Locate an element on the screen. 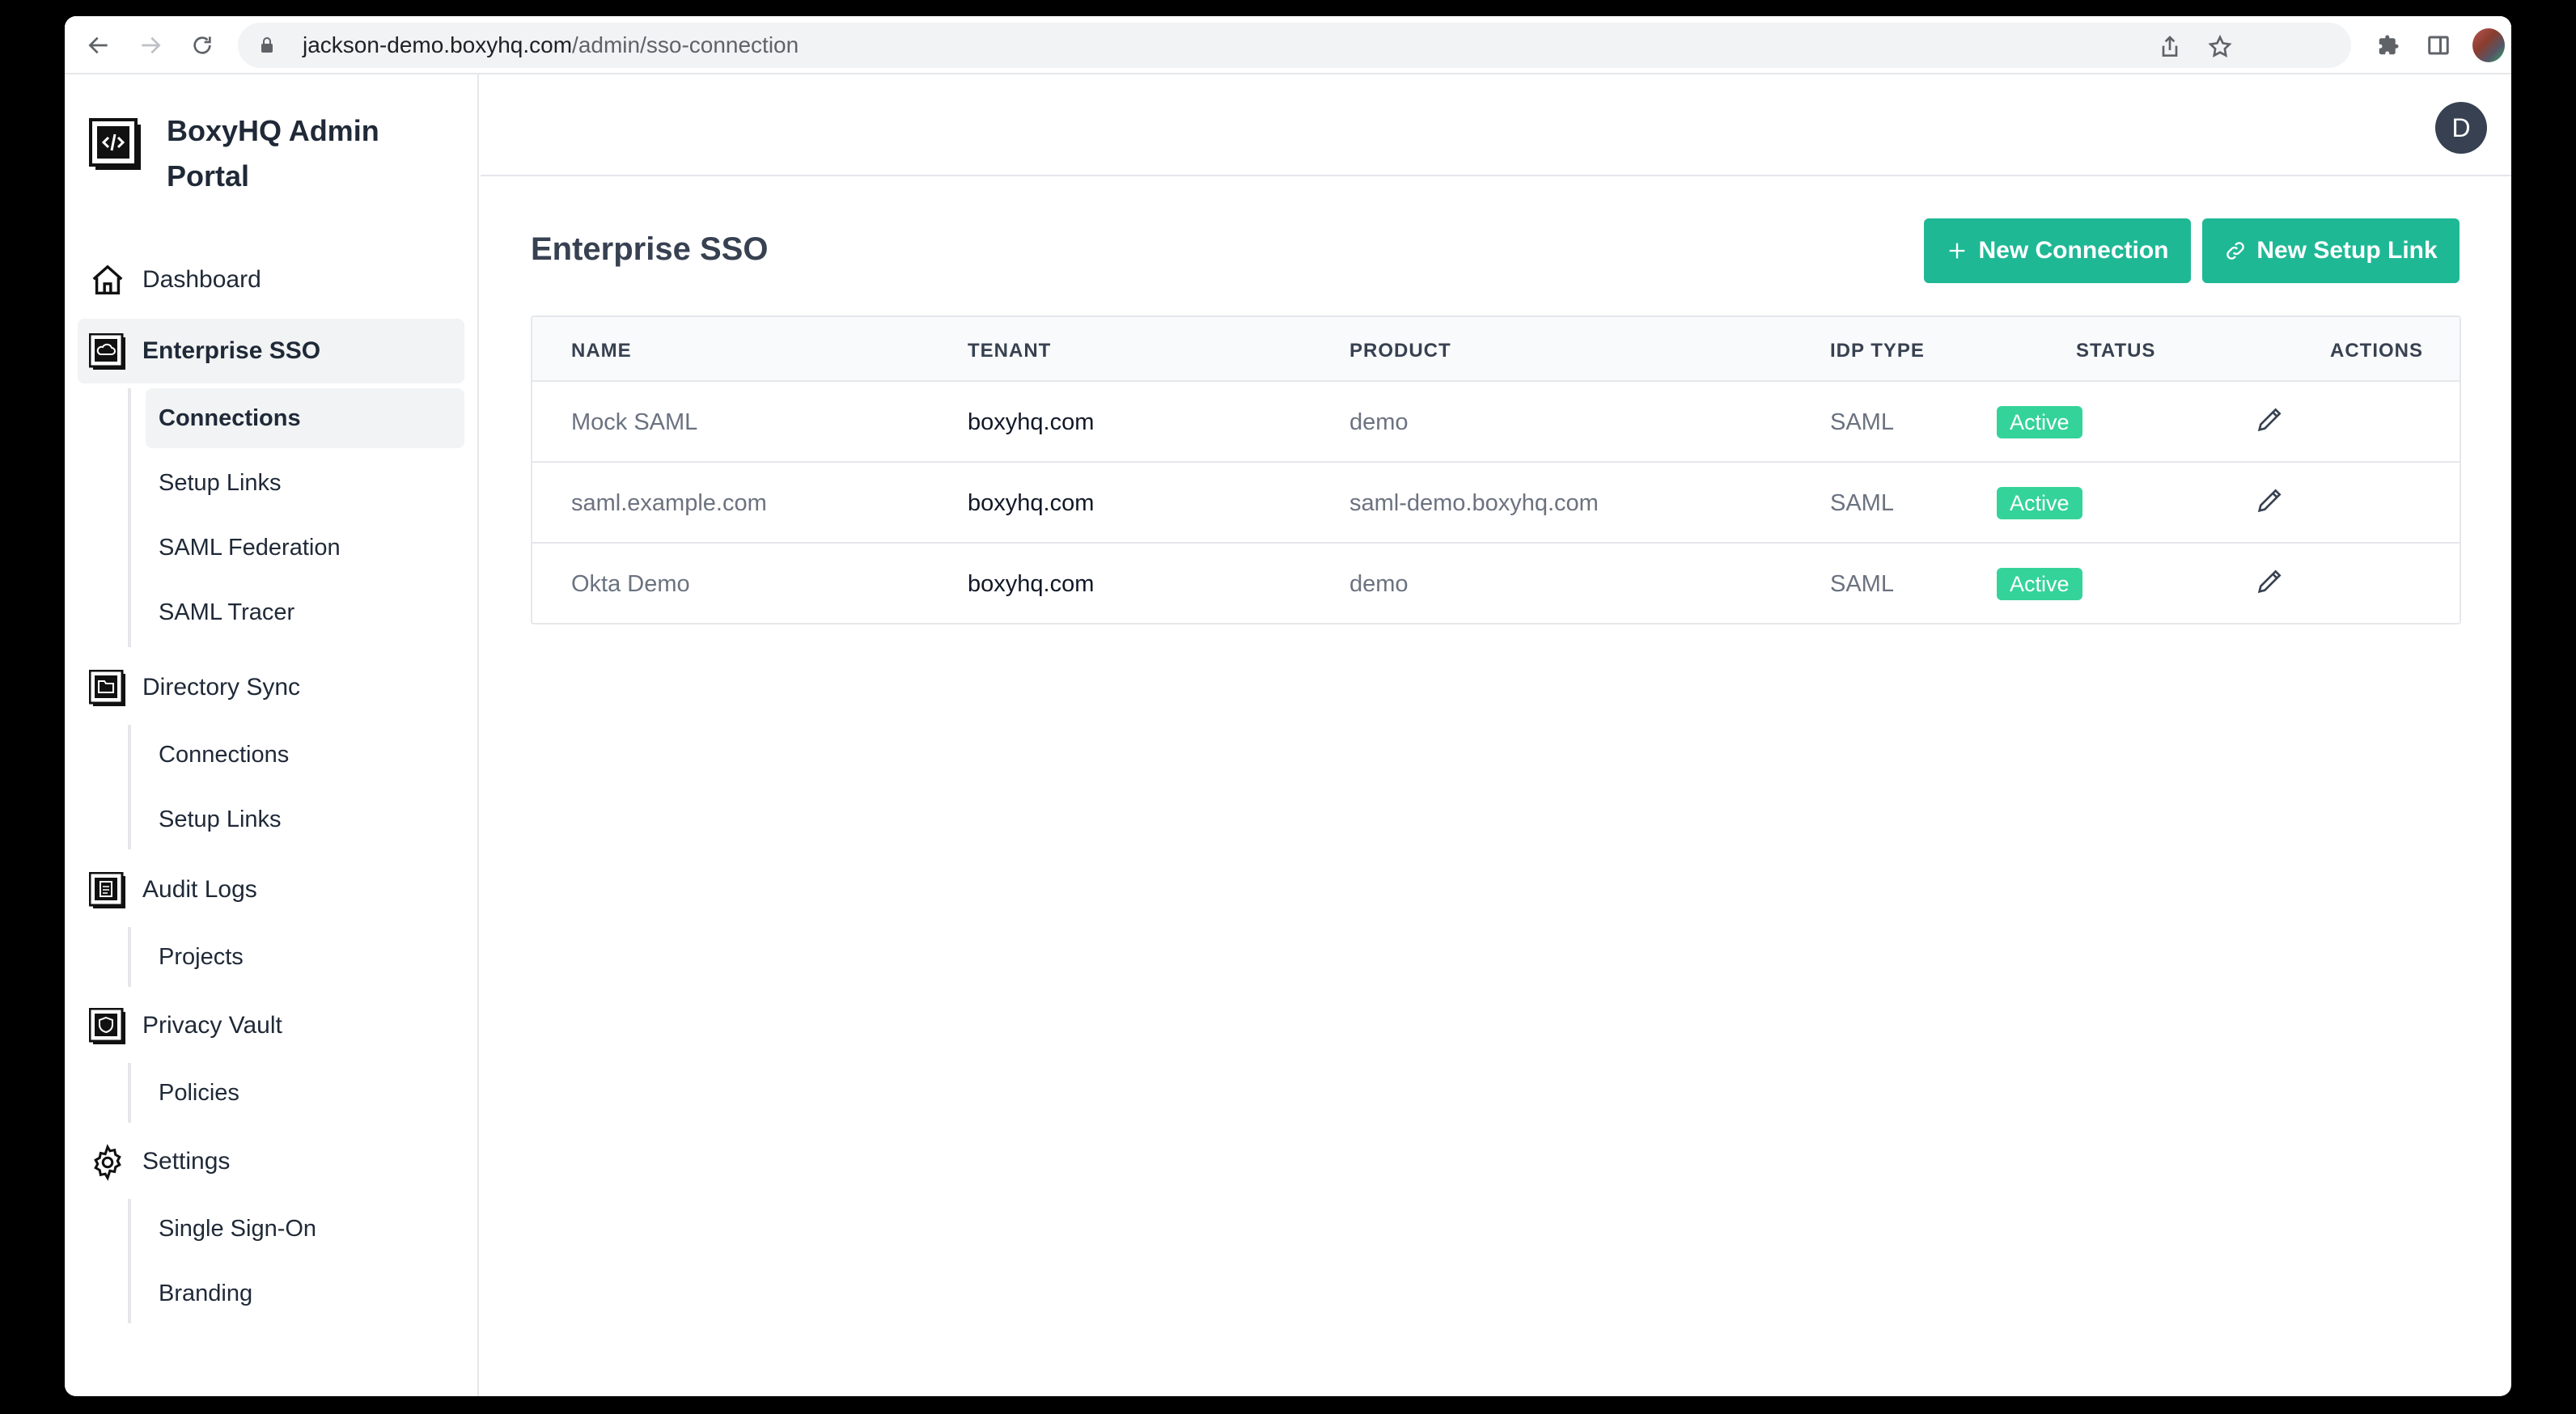 The image size is (2576, 1414). url-path: /admin/sso-connection is located at coordinates (685, 44).